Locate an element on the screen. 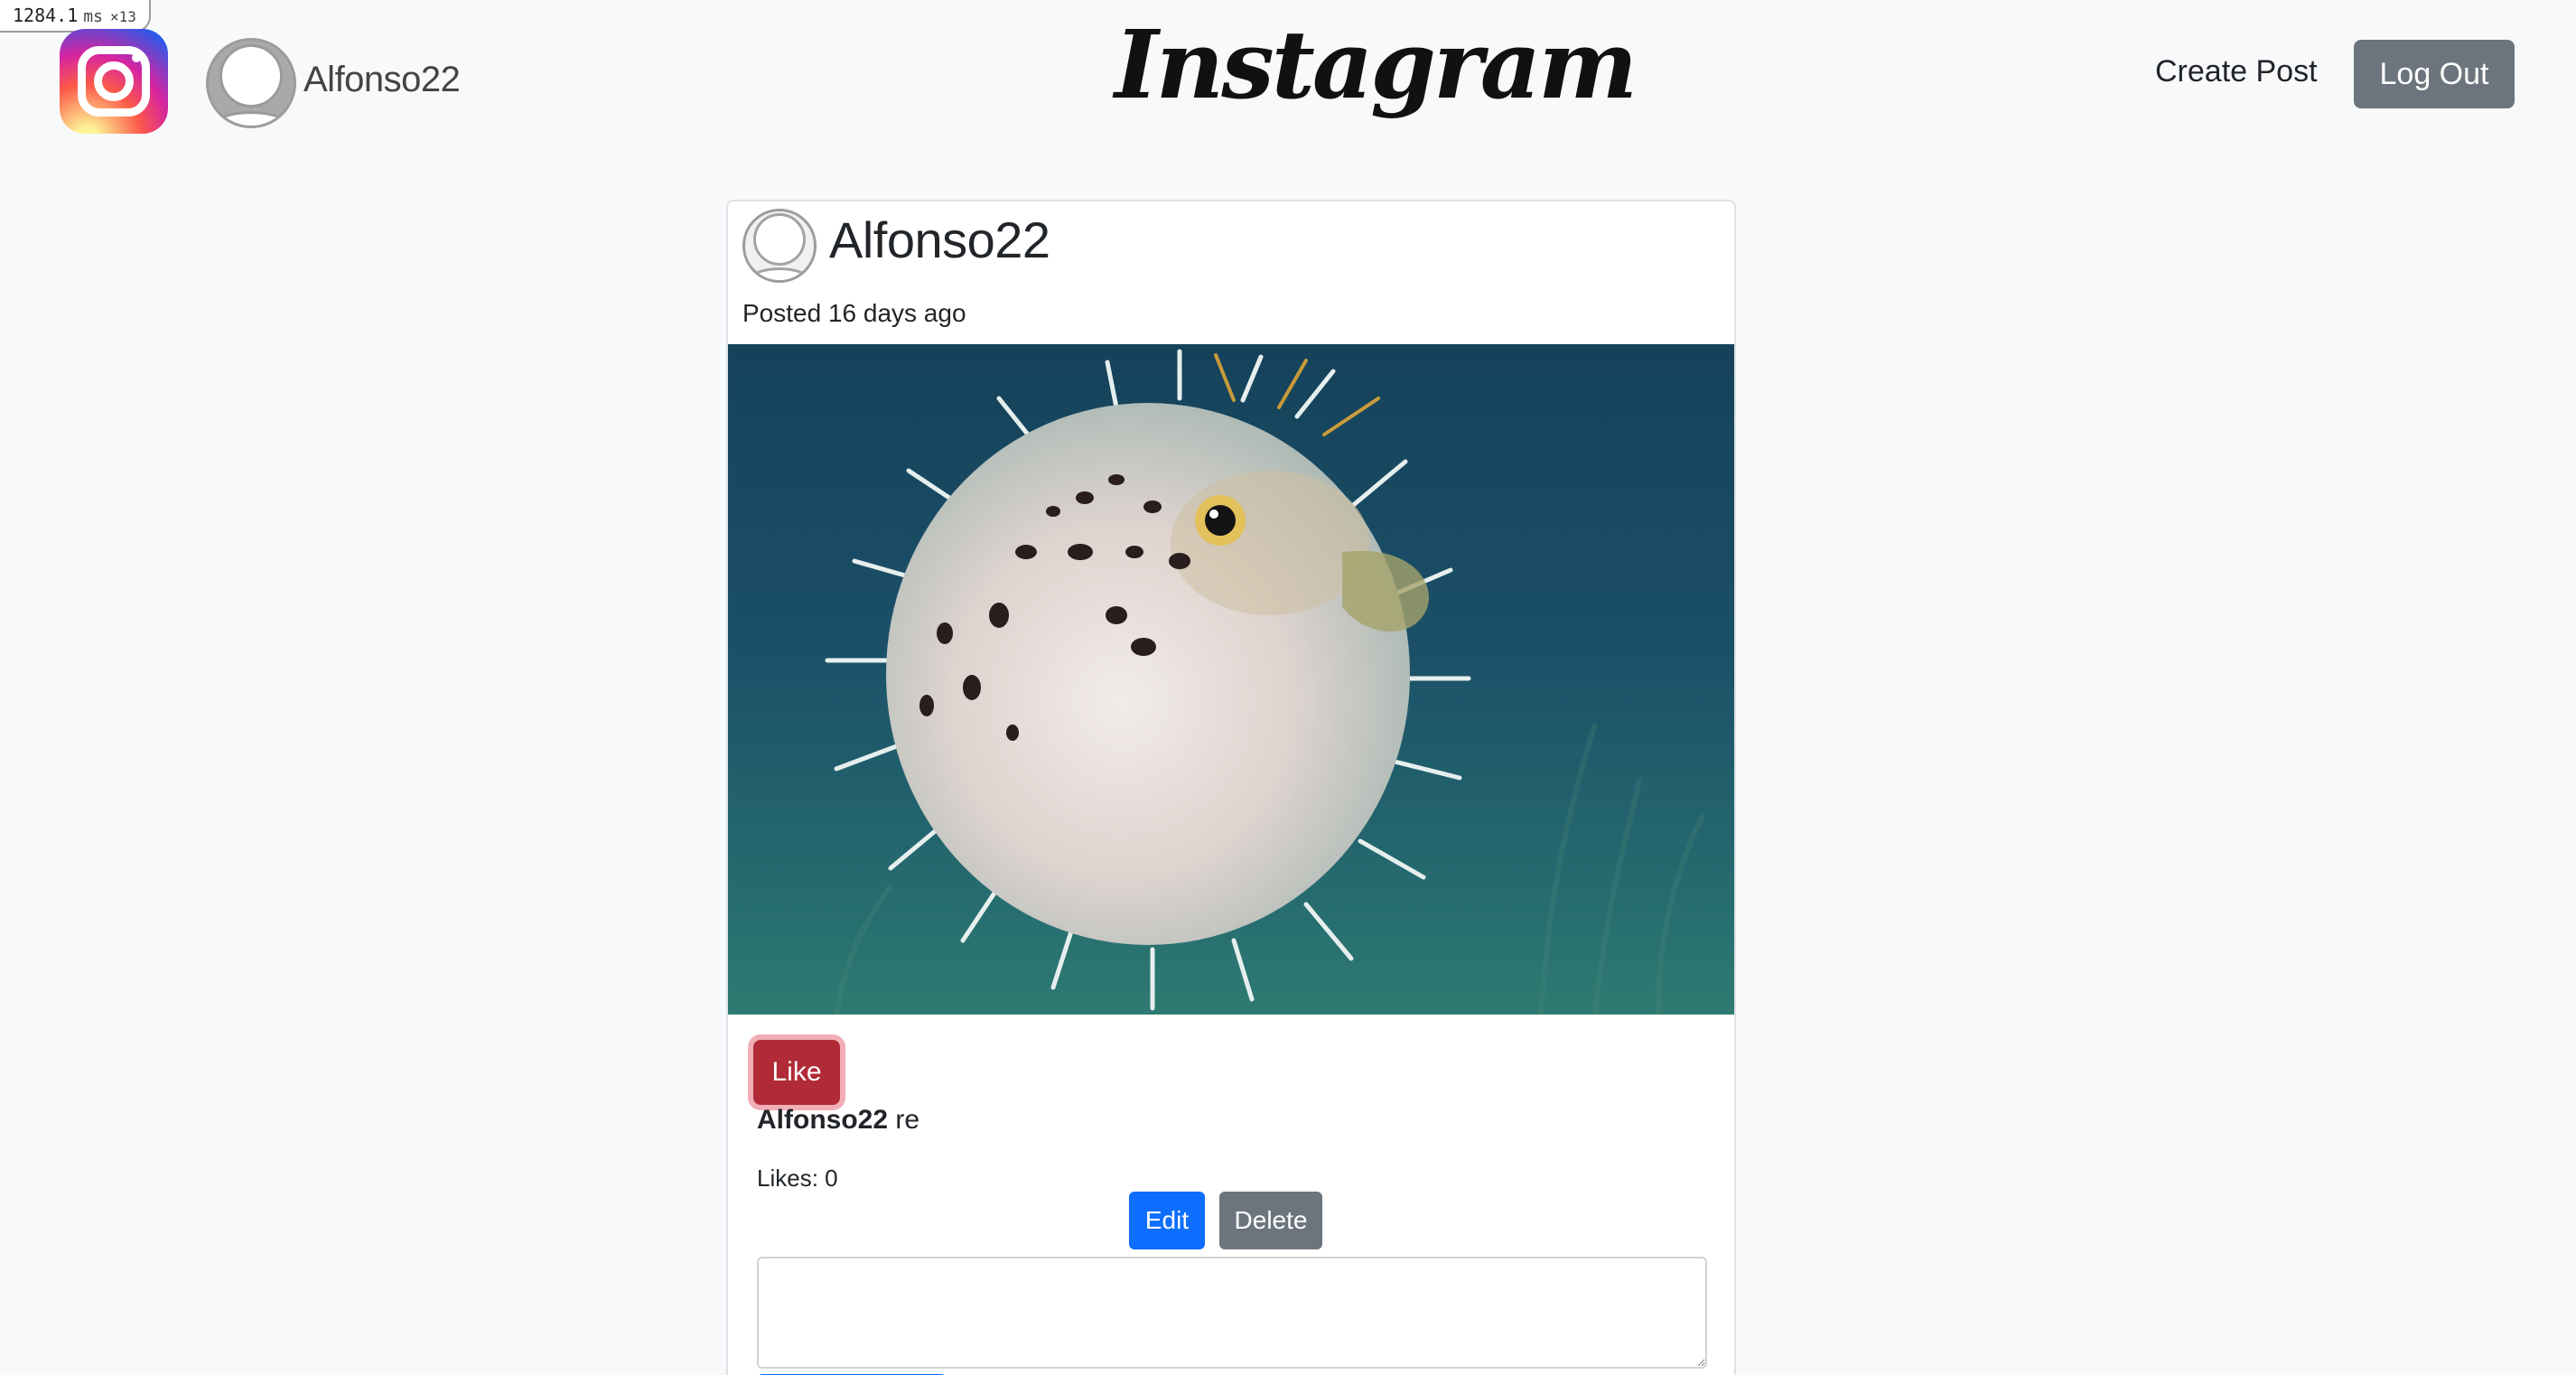  edit-button: Edit is located at coordinates (1167, 1220).